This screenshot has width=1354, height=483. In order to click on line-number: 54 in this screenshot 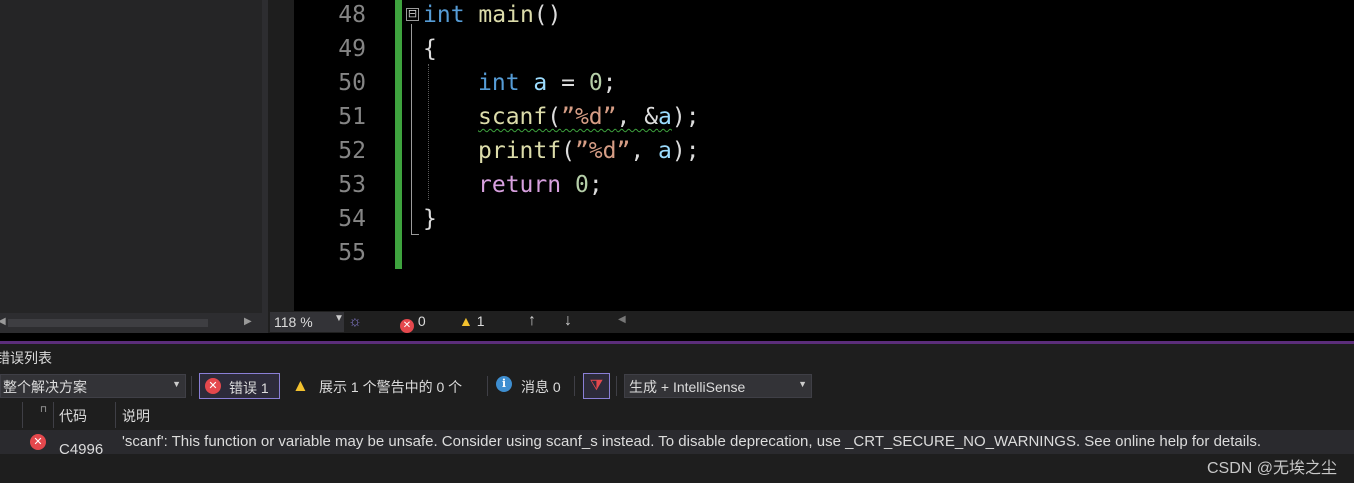, I will do `click(352, 219)`.